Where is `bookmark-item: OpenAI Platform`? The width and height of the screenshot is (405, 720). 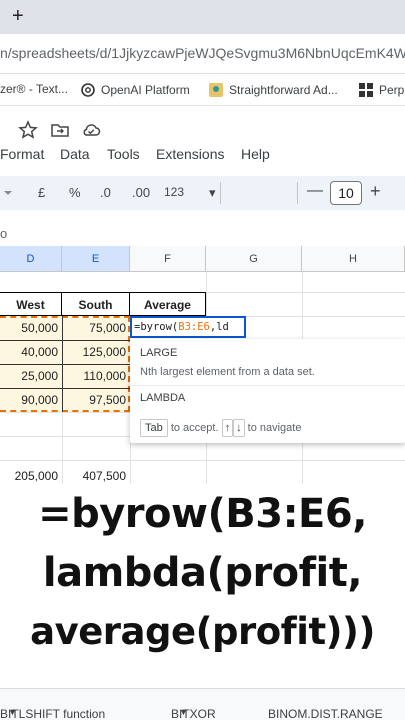
bookmark-item: OpenAI Platform is located at coordinates (135, 90).